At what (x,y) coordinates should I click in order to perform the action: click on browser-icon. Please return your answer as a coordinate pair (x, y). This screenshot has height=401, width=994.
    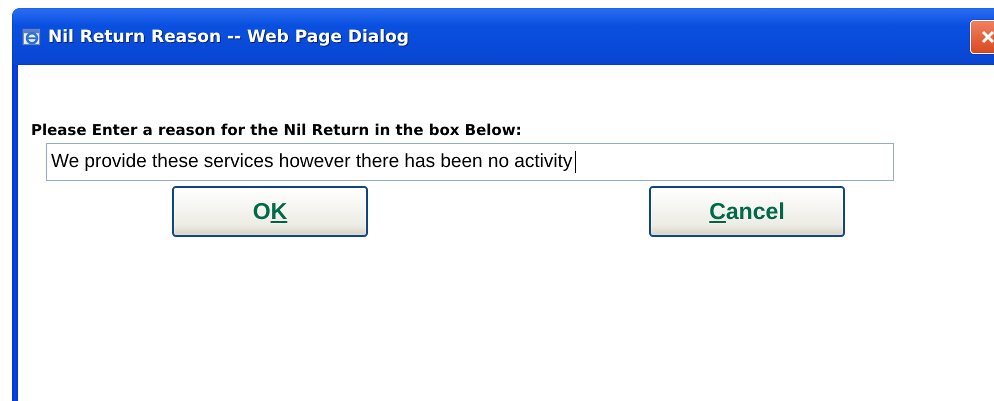
    Looking at the image, I should click on (32, 36).